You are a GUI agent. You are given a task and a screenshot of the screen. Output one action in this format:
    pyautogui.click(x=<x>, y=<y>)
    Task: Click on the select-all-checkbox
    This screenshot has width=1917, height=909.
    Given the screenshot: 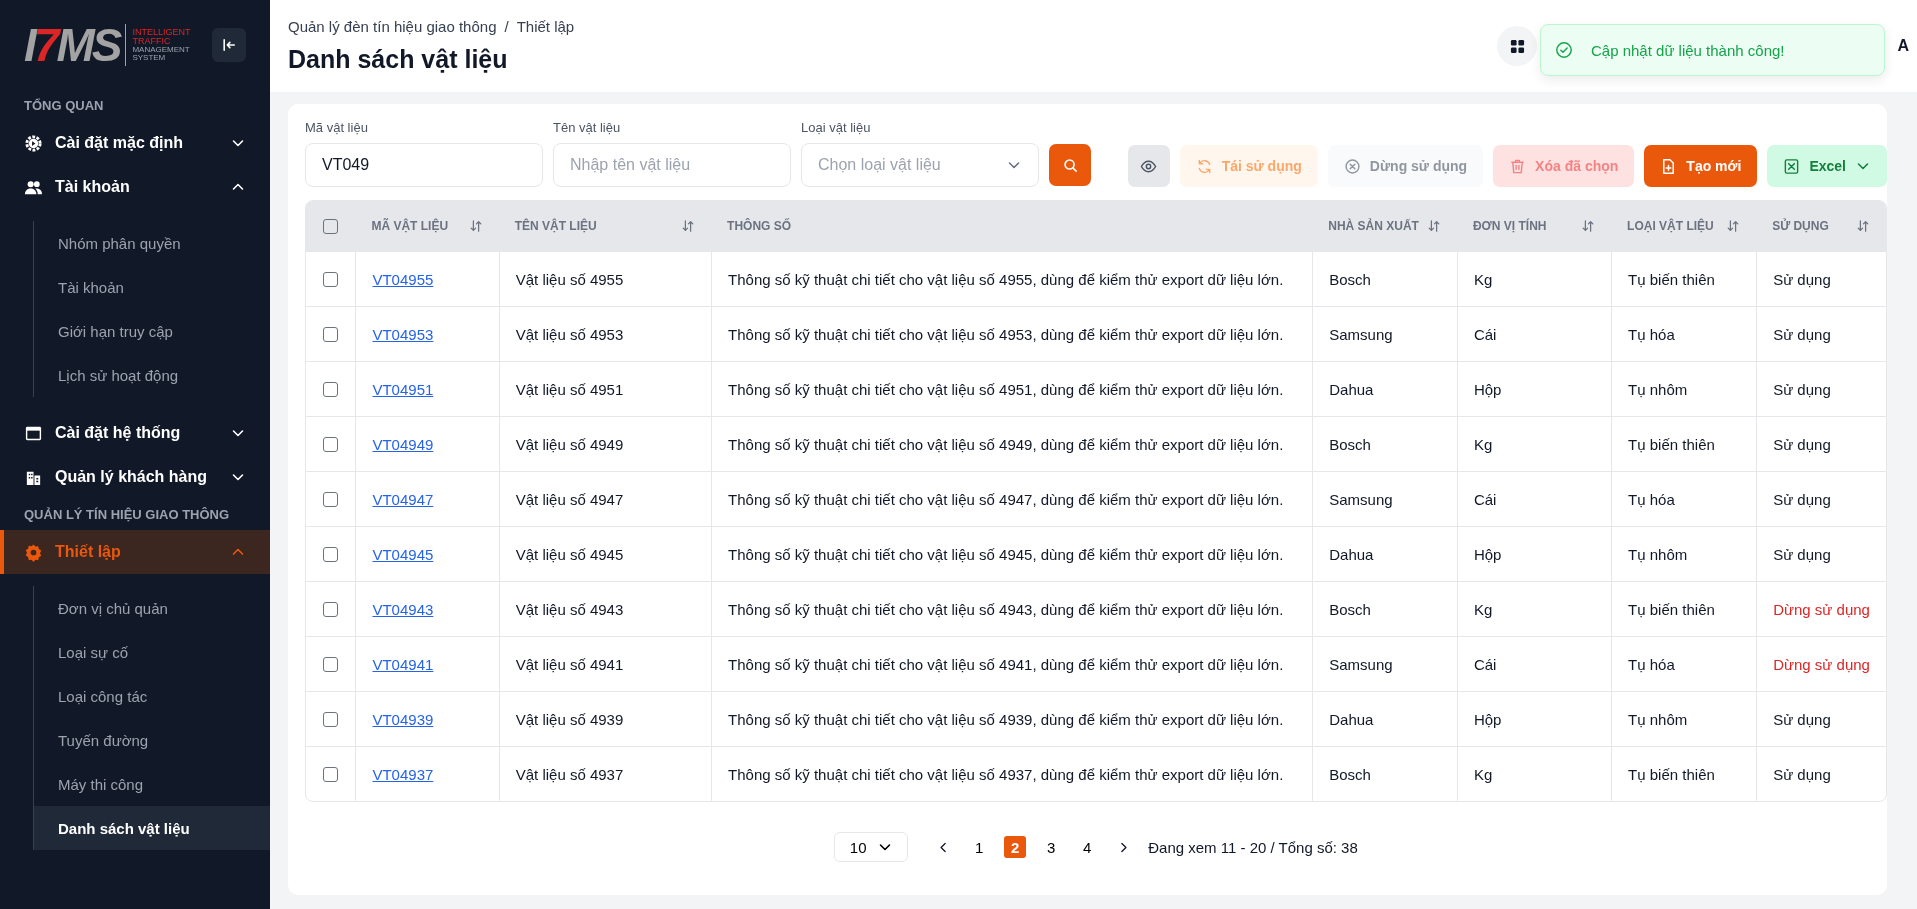 What is the action you would take?
    pyautogui.click(x=331, y=226)
    